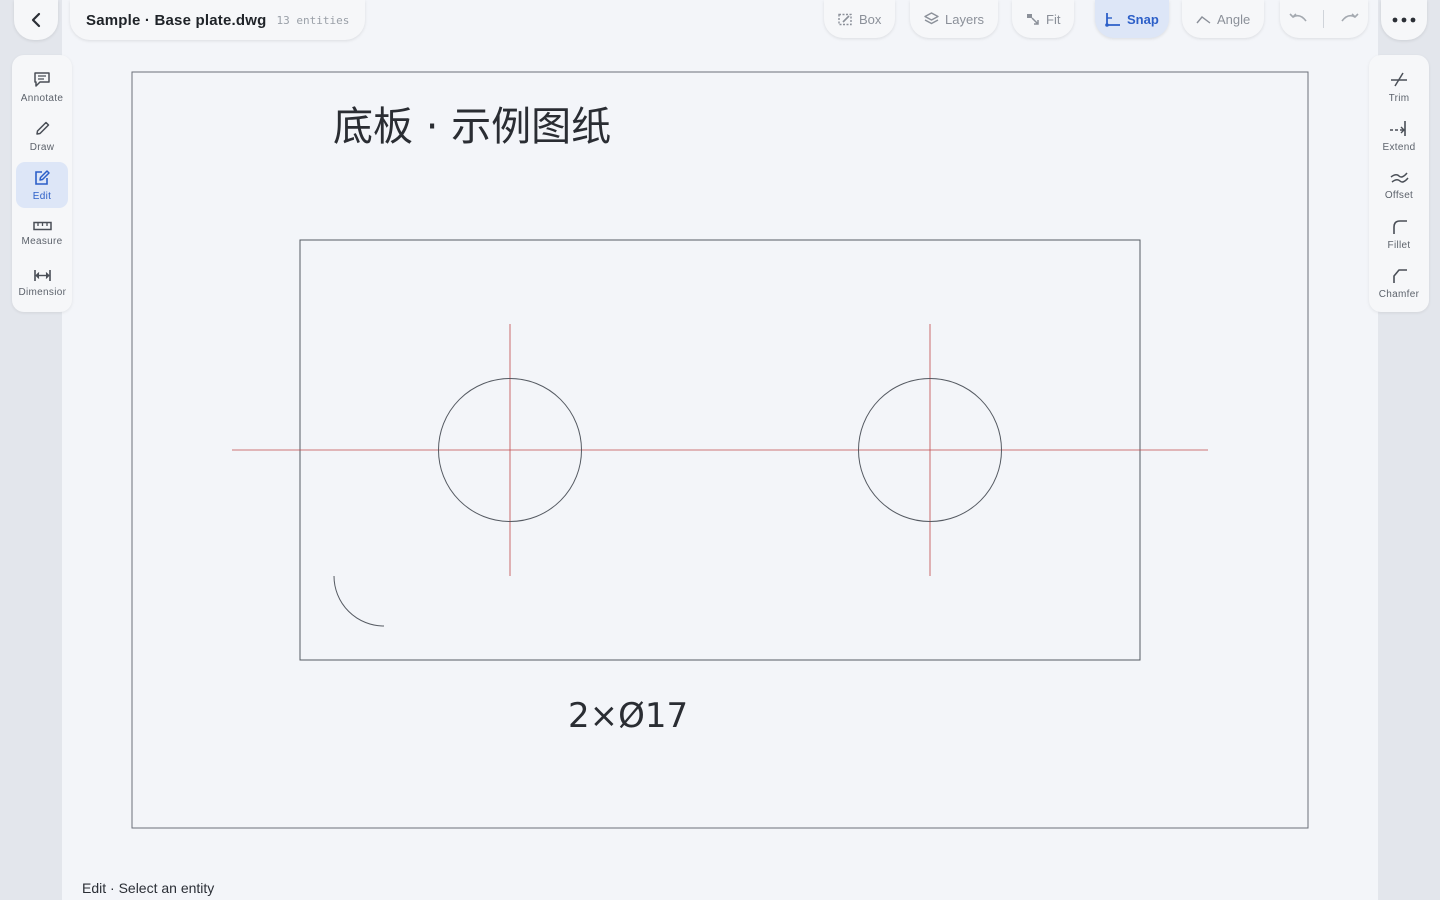 The image size is (1440, 900). What do you see at coordinates (1399, 79) in the screenshot?
I see `trim-icon` at bounding box center [1399, 79].